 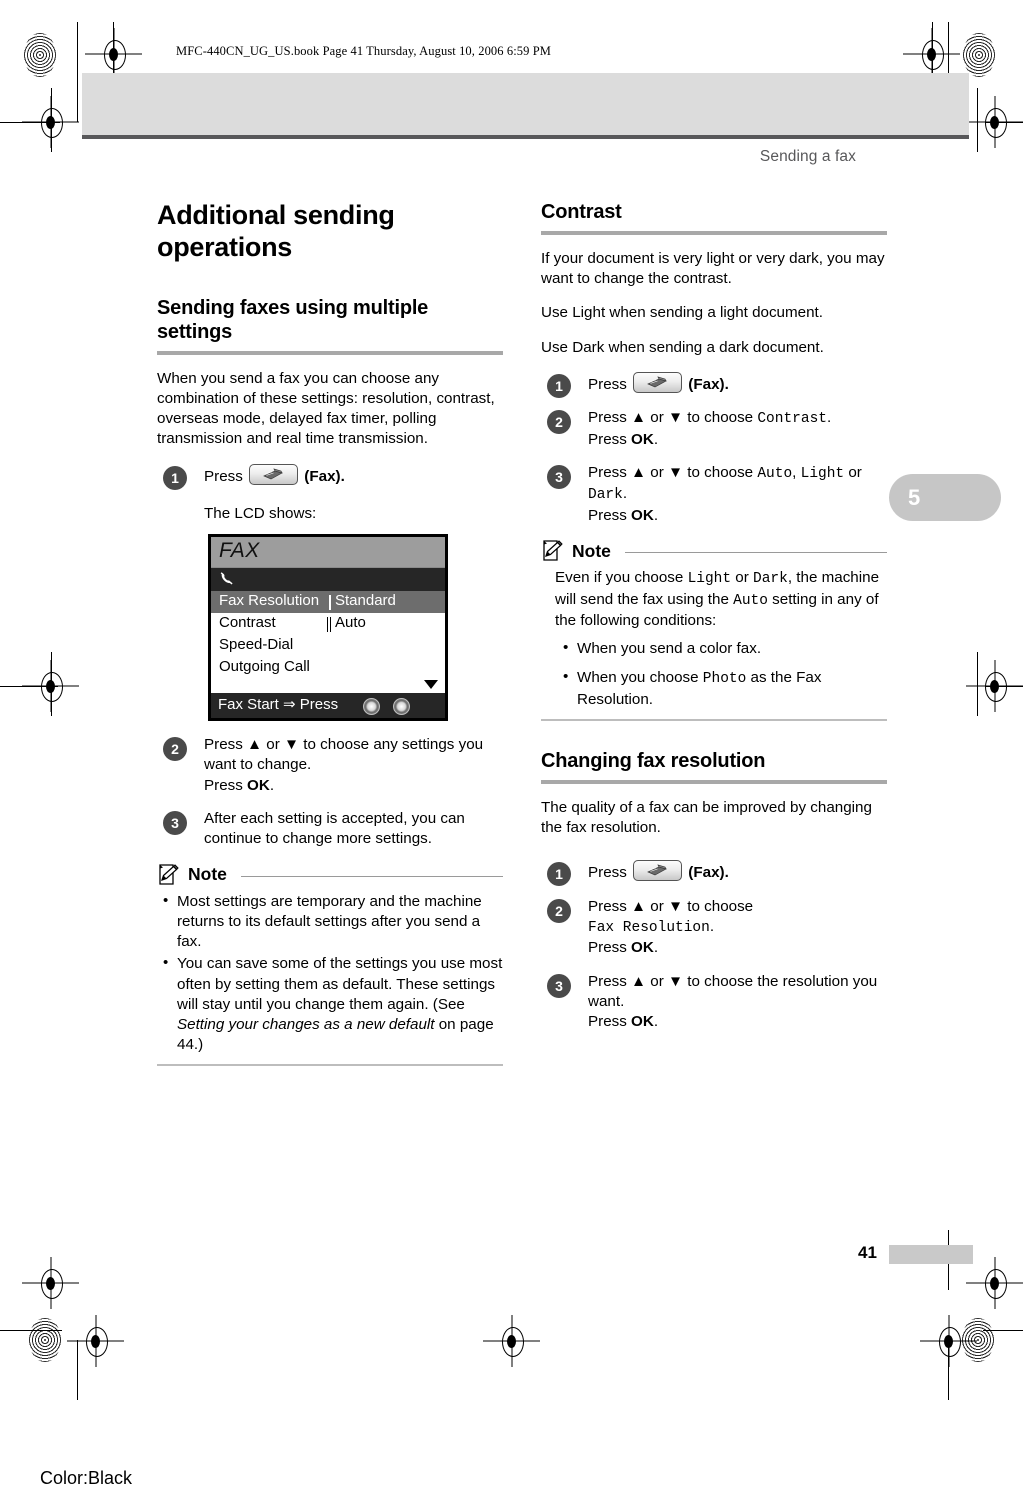 What do you see at coordinates (29, 686) in the screenshot?
I see `crop-line-left-h2` at bounding box center [29, 686].